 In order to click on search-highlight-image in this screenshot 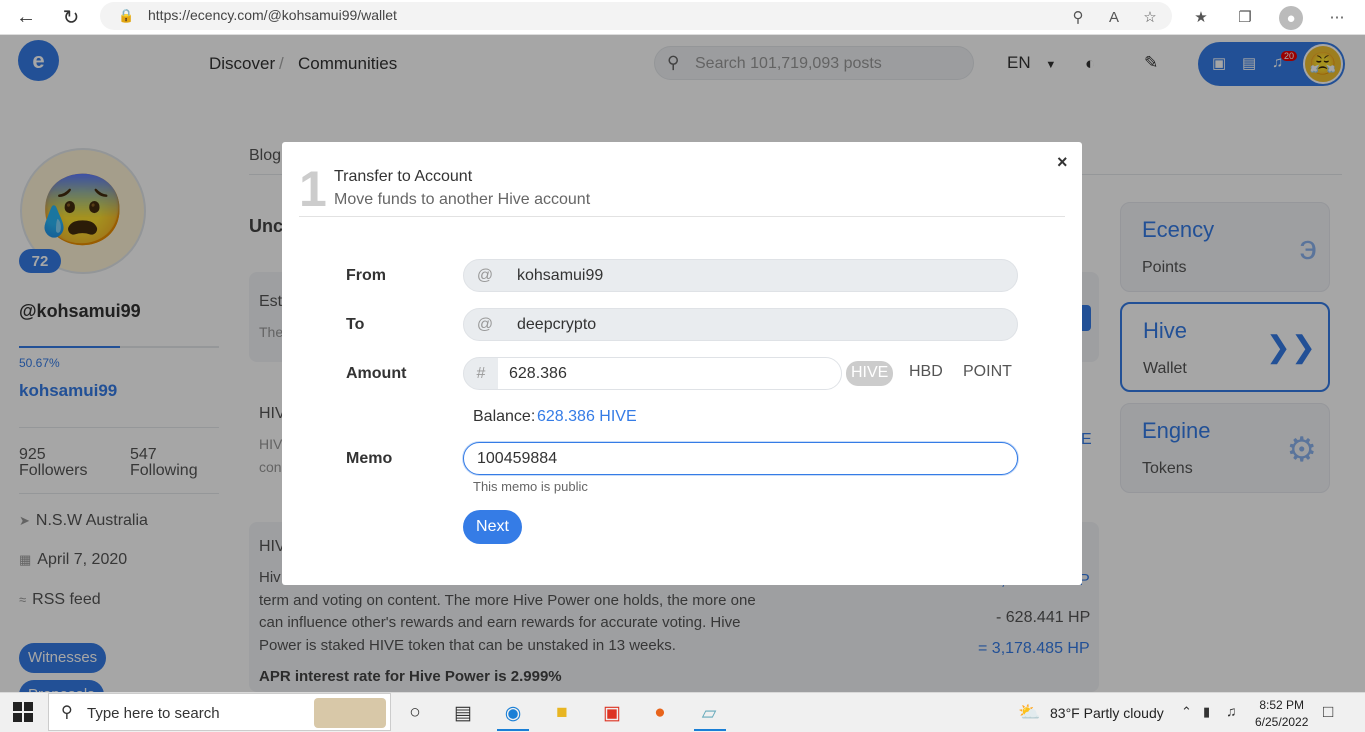, I will do `click(350, 713)`.